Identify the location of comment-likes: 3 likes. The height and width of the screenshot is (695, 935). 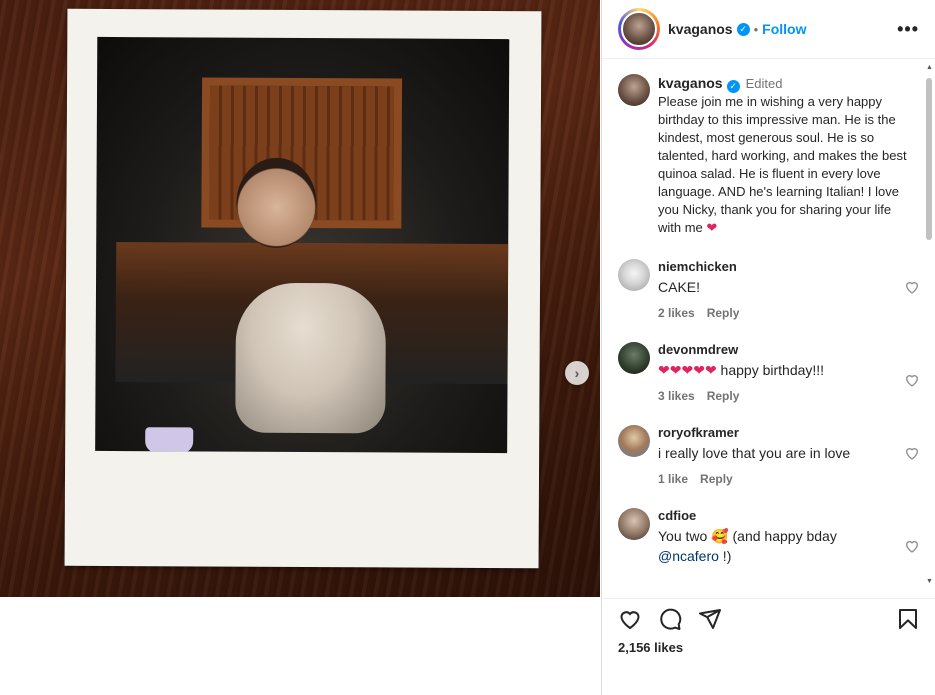
(676, 396).